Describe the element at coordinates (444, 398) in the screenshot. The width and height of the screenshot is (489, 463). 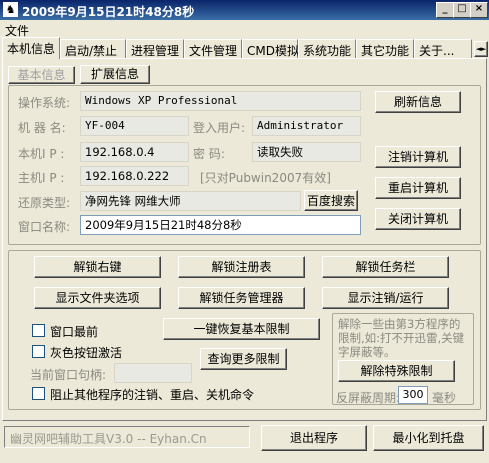
I see `period-unit: 毫秒` at that location.